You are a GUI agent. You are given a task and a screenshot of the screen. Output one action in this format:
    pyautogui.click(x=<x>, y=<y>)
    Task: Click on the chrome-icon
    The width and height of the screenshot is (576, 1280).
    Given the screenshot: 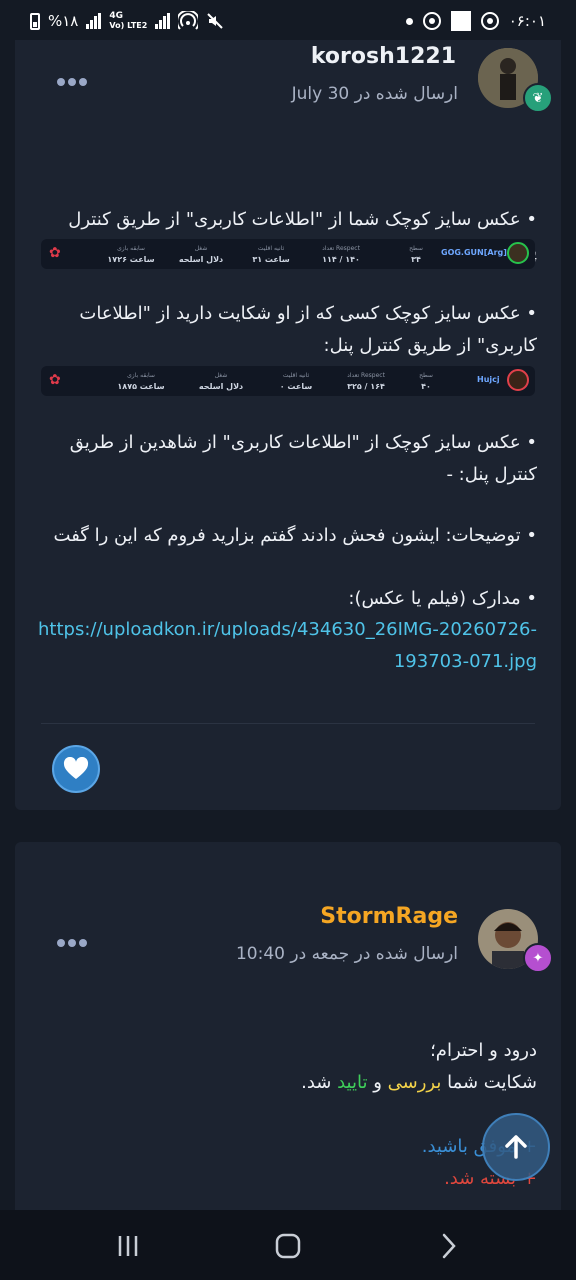 What is the action you would take?
    pyautogui.click(x=431, y=21)
    